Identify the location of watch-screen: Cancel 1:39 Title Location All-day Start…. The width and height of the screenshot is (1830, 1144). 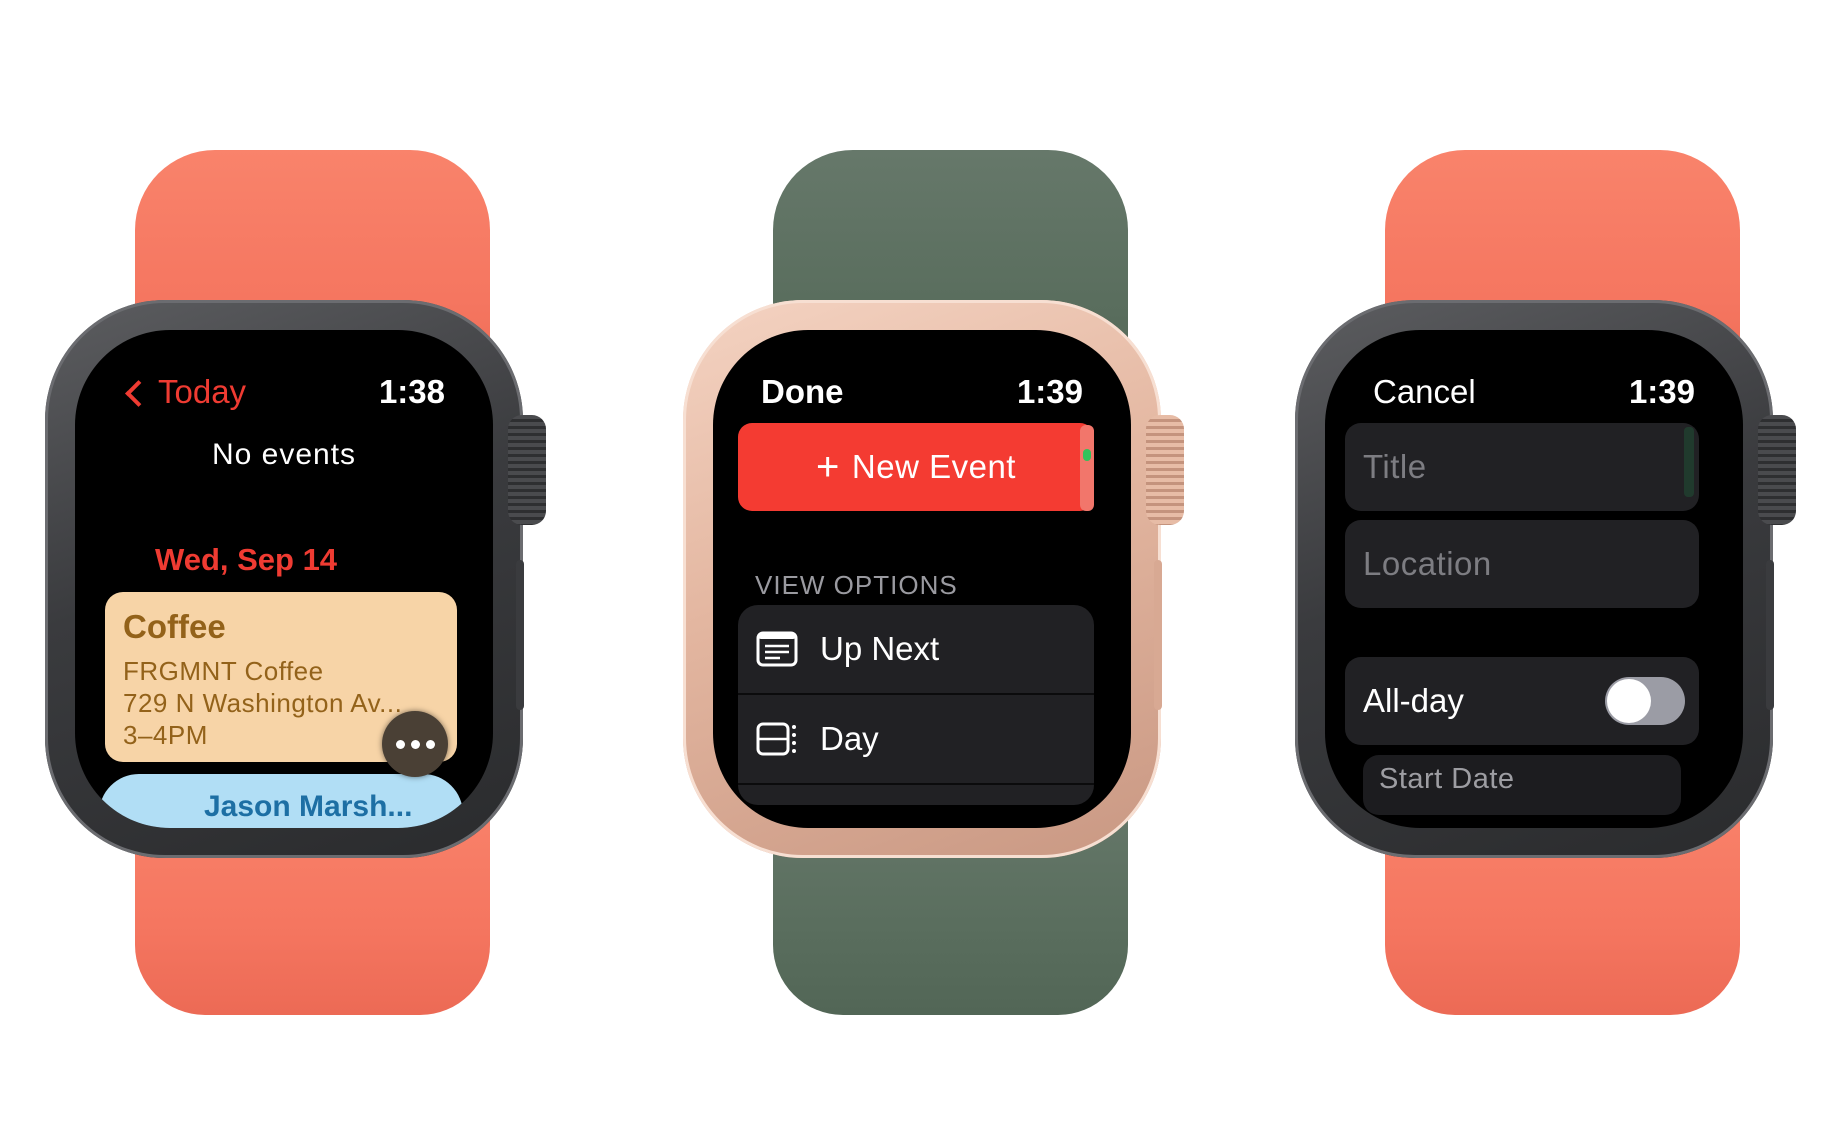
(1534, 579).